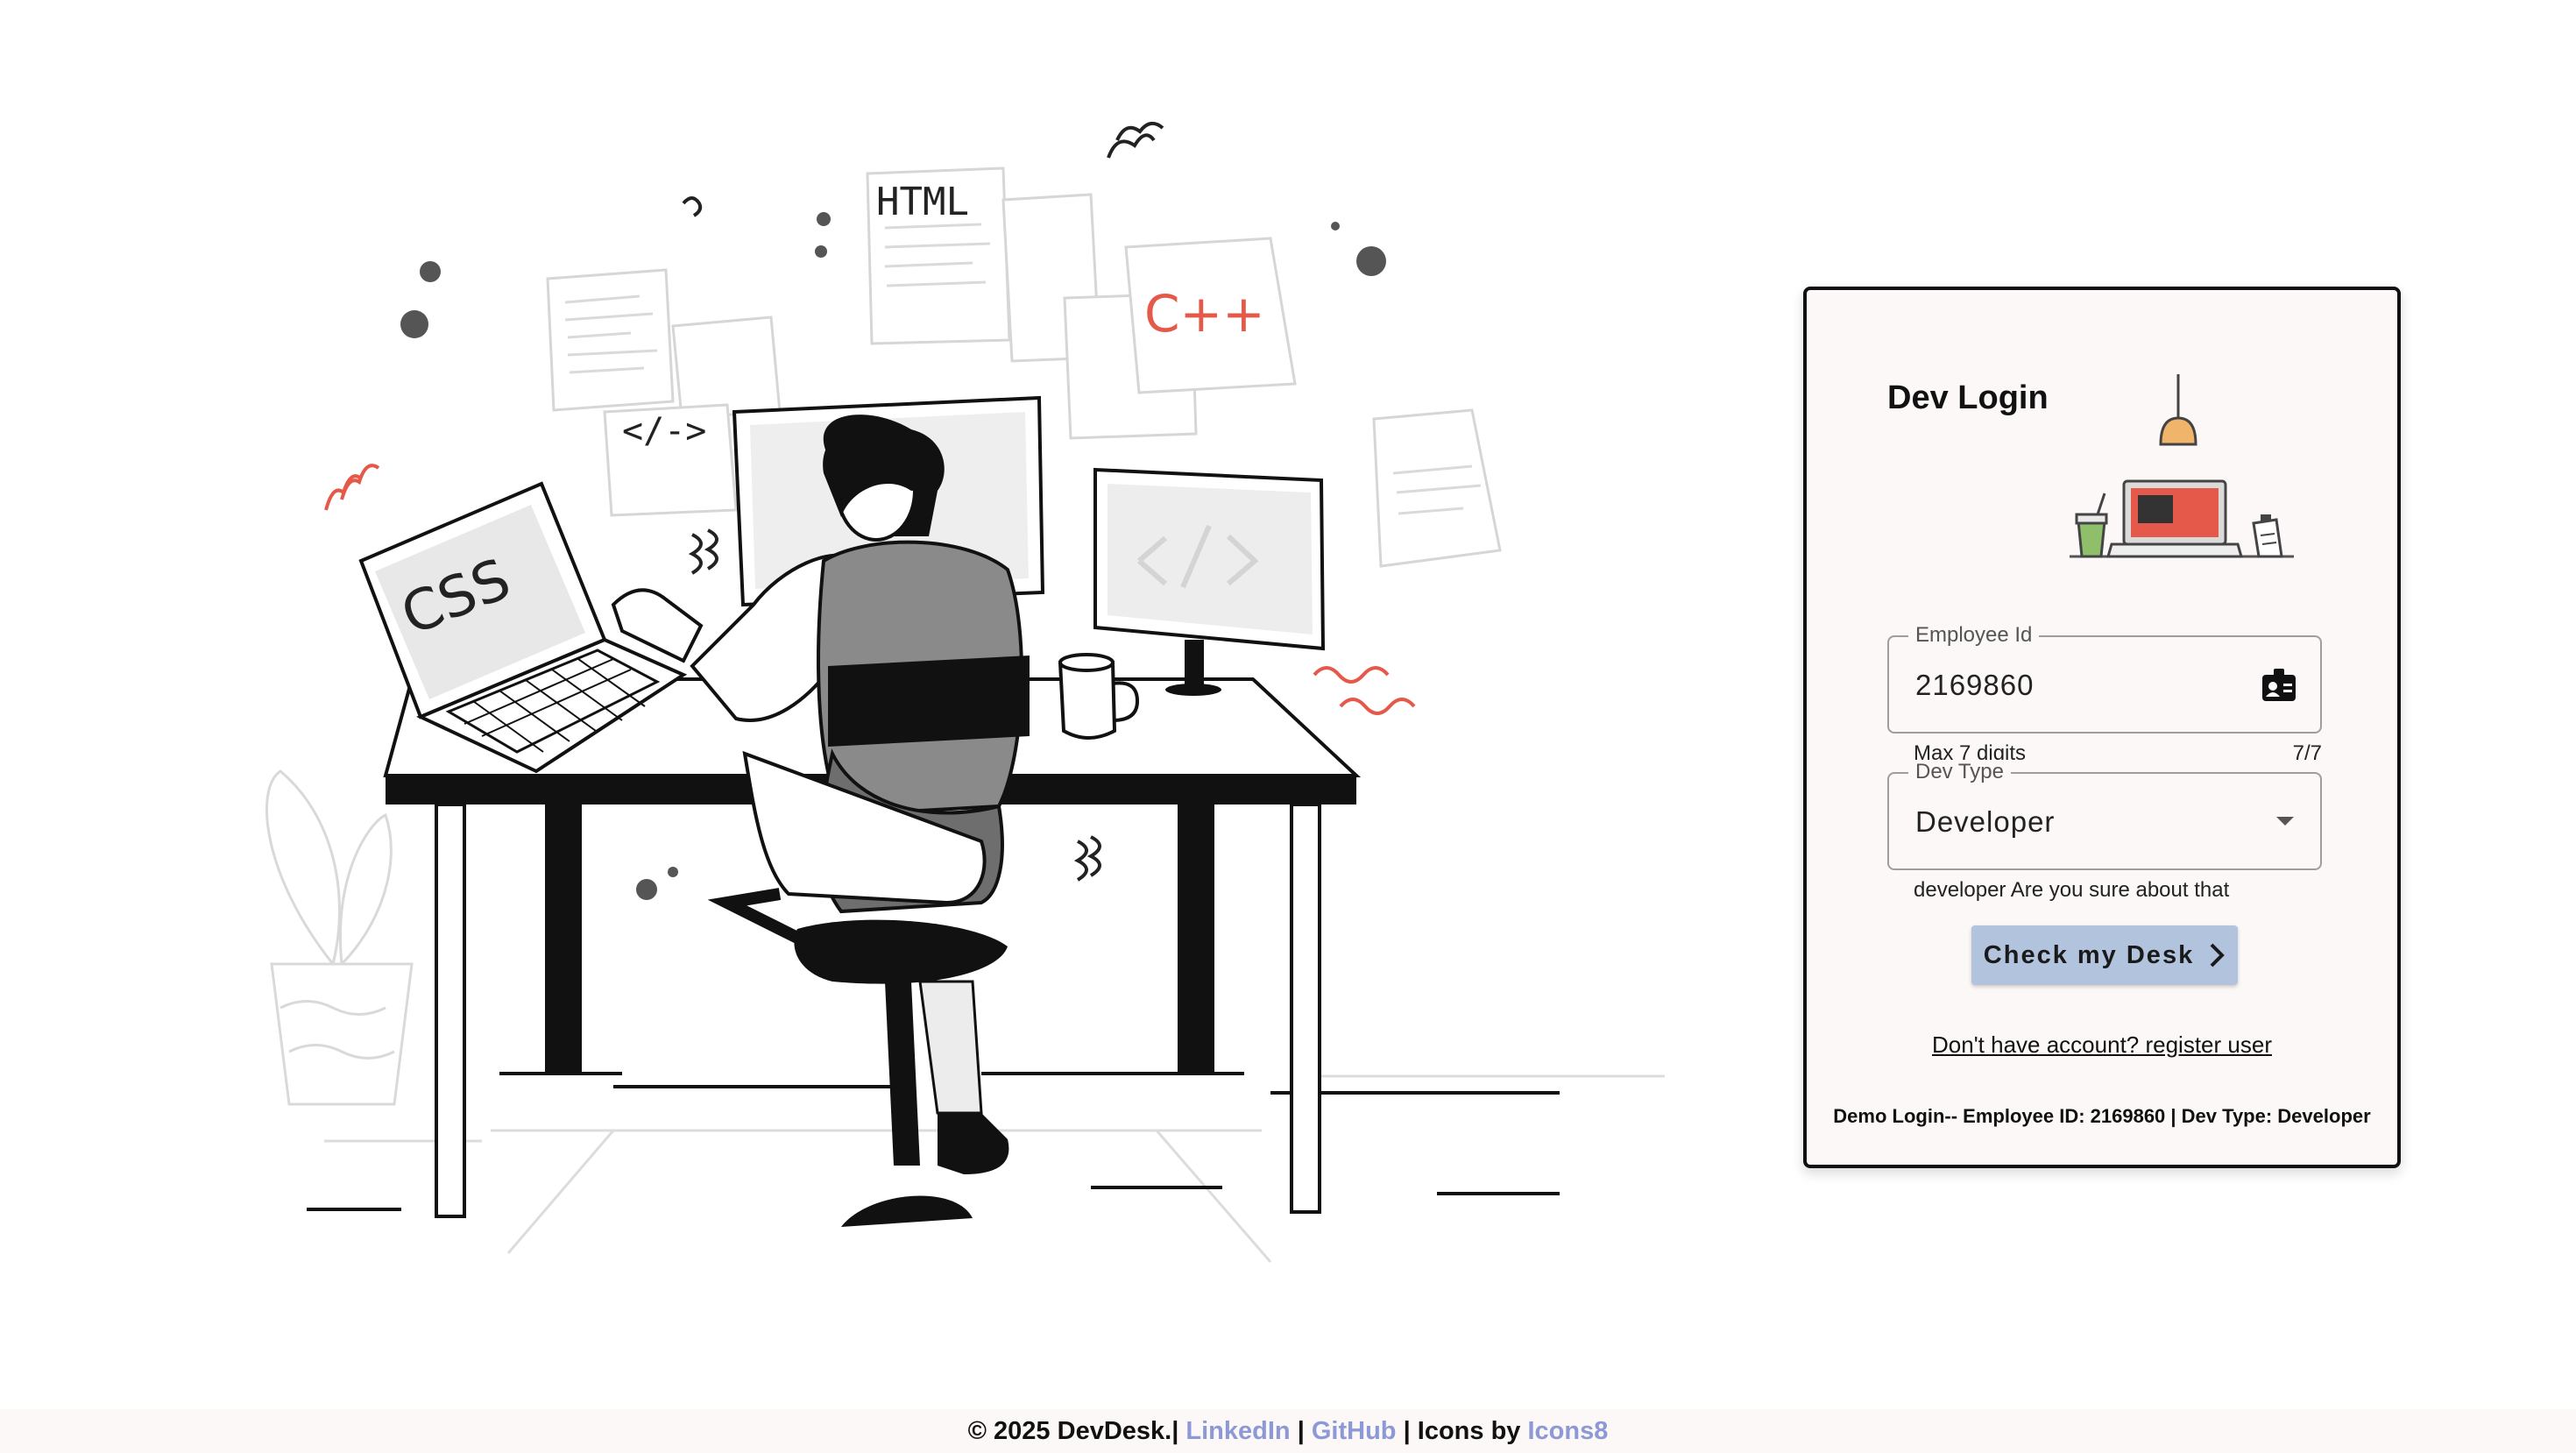 This screenshot has height=1453, width=2576. Describe the element at coordinates (1567, 1431) in the screenshot. I see `icons8-link: Icons8` at that location.